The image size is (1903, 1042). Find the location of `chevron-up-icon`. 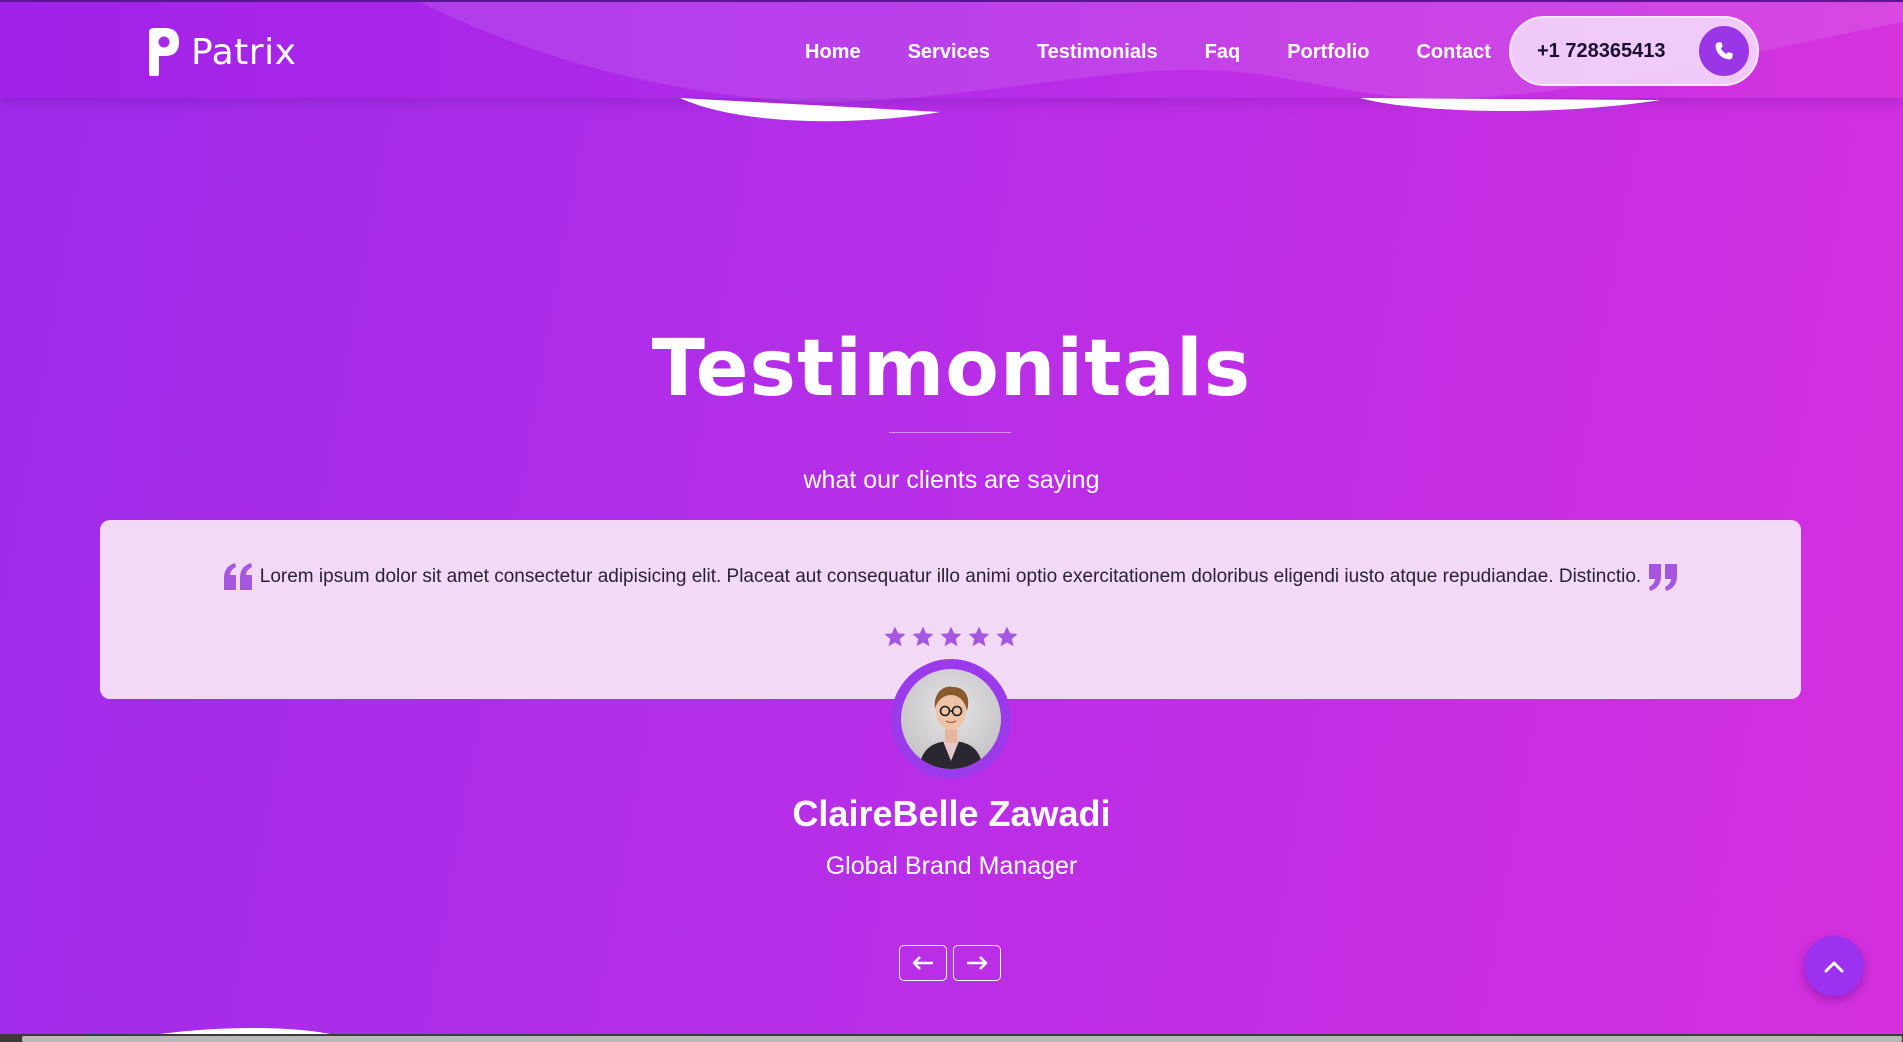

chevron-up-icon is located at coordinates (1834, 967).